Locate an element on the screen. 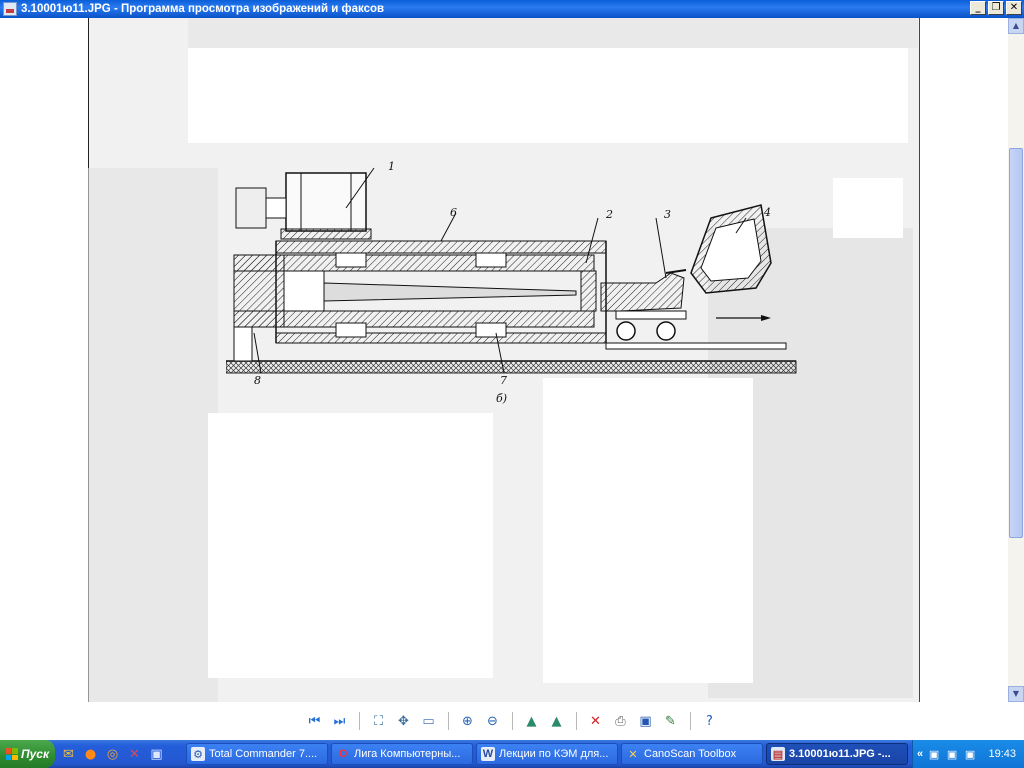  actual-size-icon: ✥ is located at coordinates (404, 721).